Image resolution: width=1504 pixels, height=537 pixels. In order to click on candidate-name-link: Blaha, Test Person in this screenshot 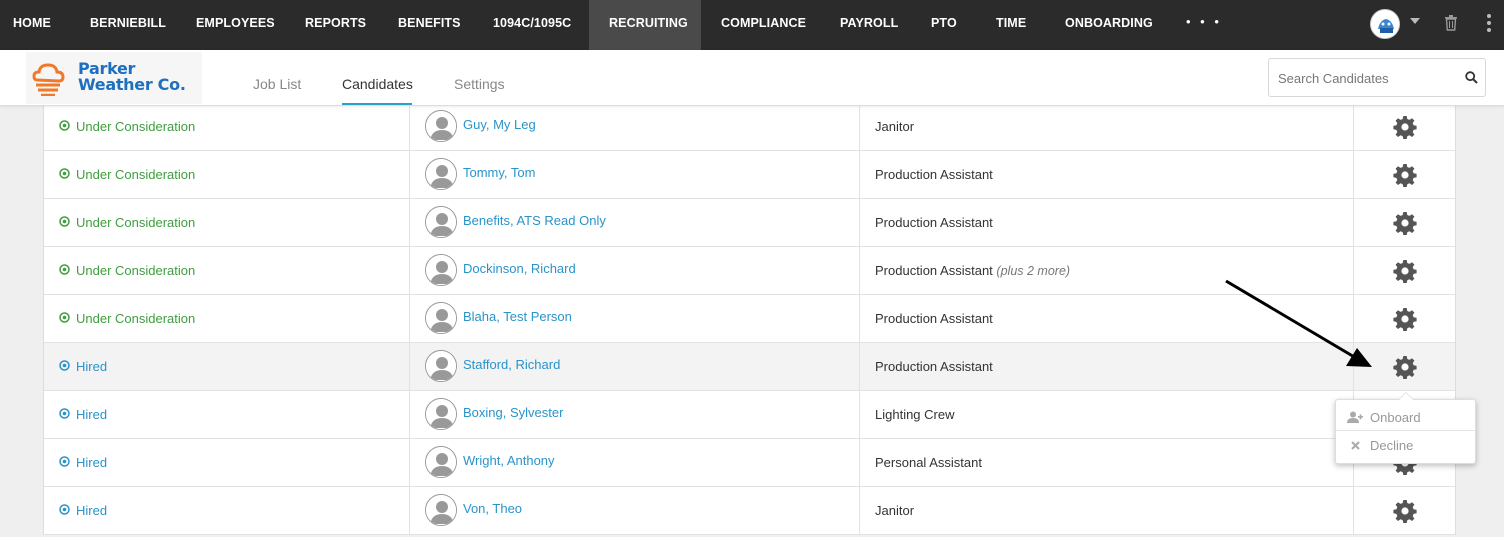, I will do `click(517, 316)`.